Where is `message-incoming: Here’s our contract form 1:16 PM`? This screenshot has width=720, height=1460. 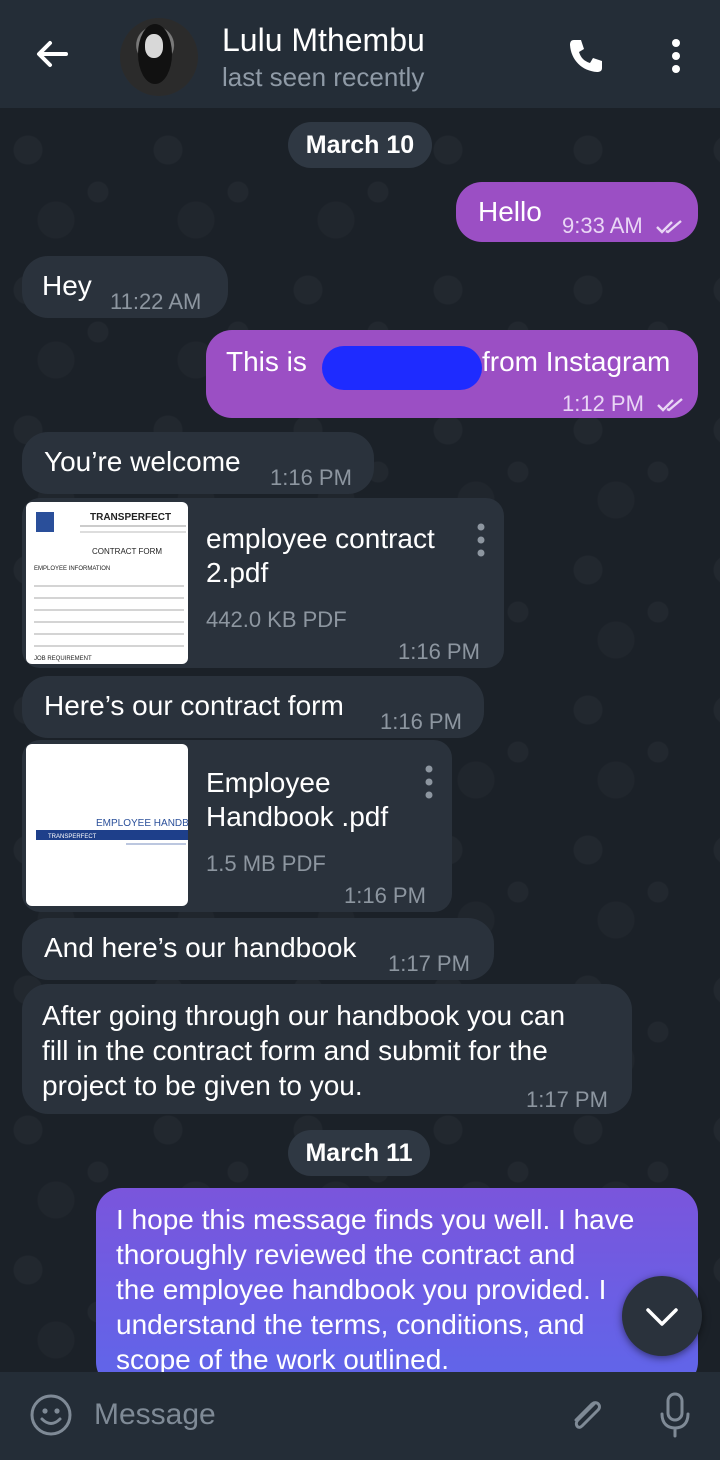 message-incoming: Here’s our contract form 1:16 PM is located at coordinates (253, 707).